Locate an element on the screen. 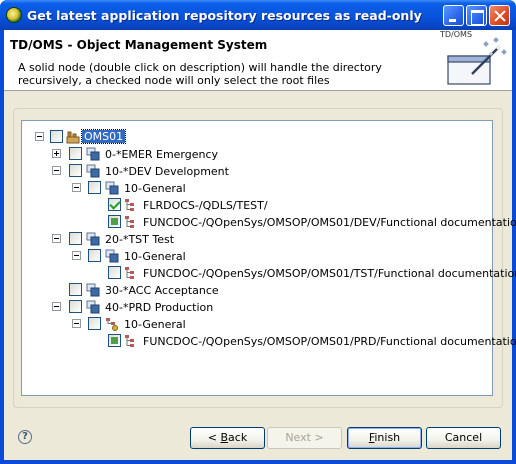 The height and width of the screenshot is (464, 516). back-prefix: < is located at coordinates (214, 437).